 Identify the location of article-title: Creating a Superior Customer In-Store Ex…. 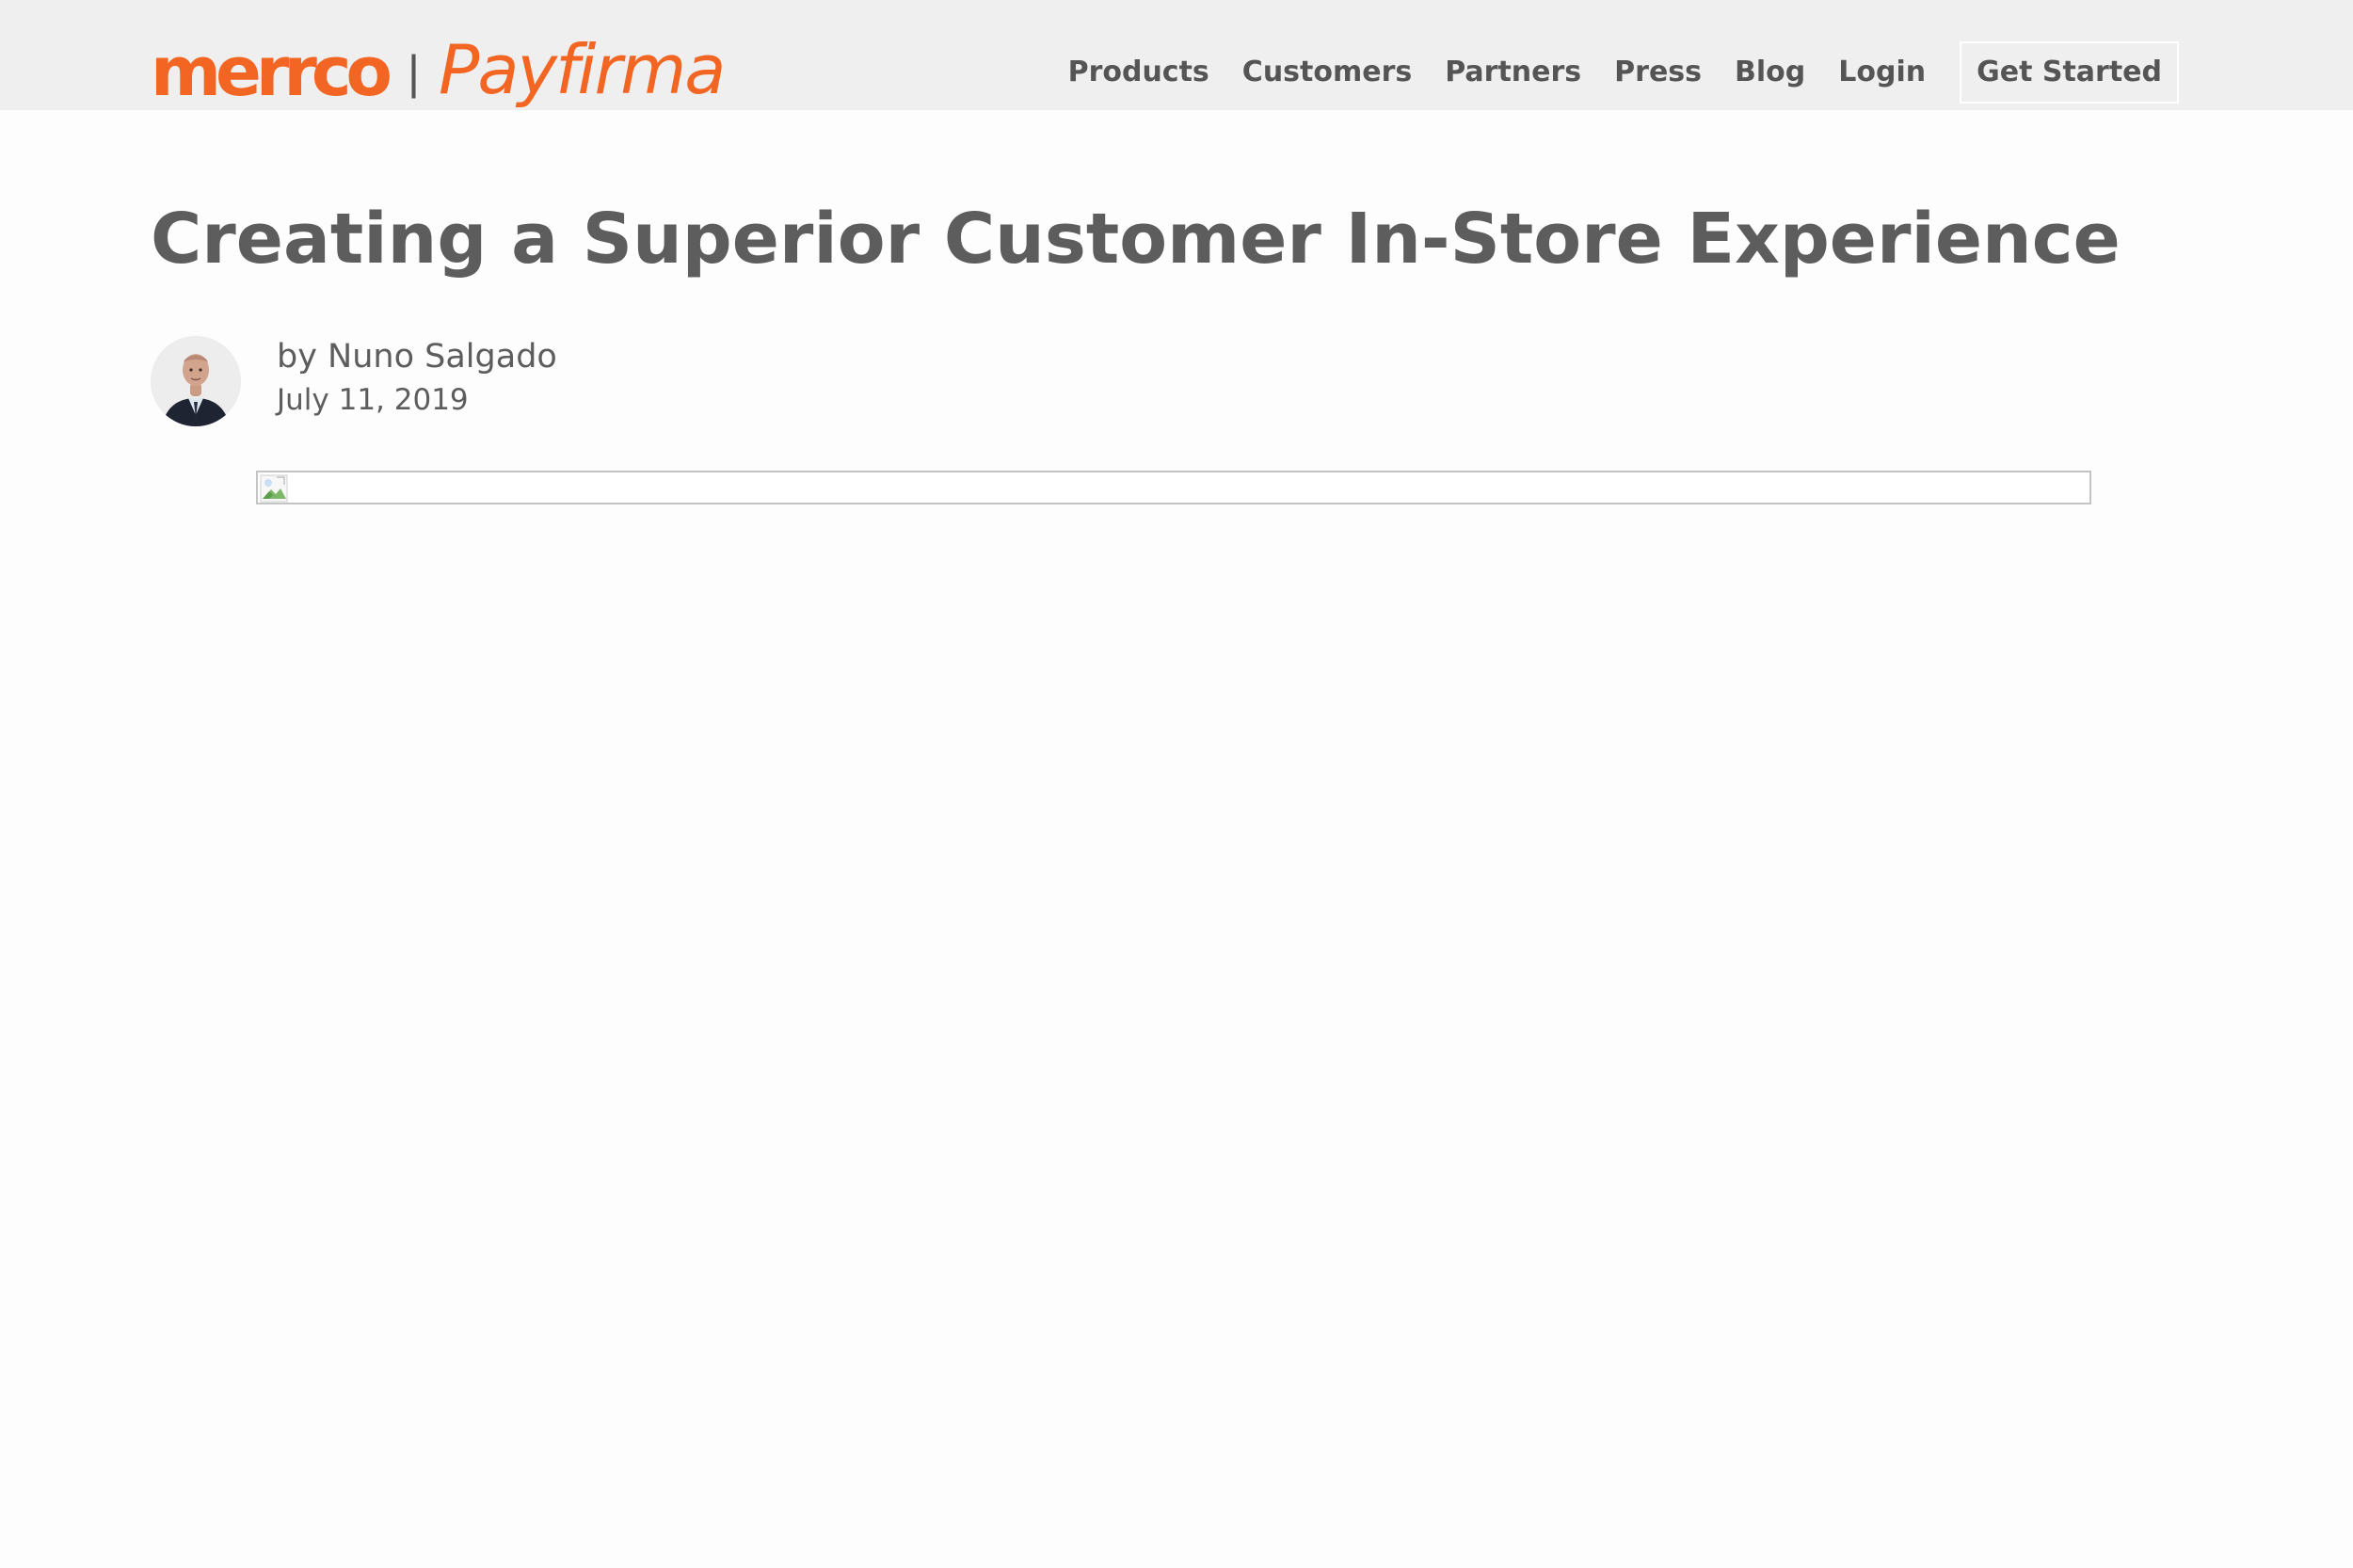
(1136, 239).